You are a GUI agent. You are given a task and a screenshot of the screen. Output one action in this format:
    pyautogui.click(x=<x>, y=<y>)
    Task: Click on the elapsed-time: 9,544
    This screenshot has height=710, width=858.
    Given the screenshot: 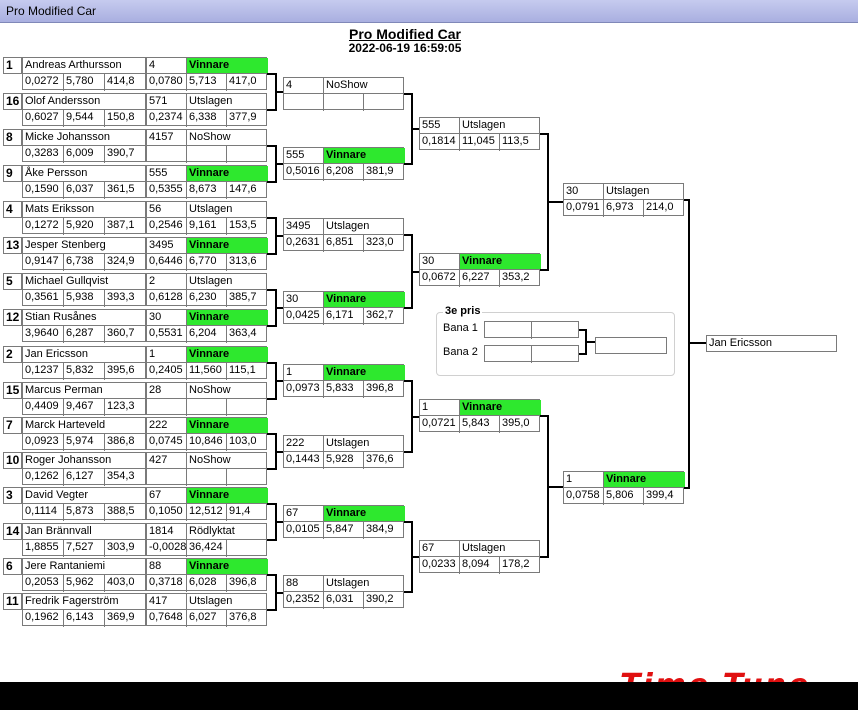 What is the action you would take?
    pyautogui.click(x=84, y=118)
    